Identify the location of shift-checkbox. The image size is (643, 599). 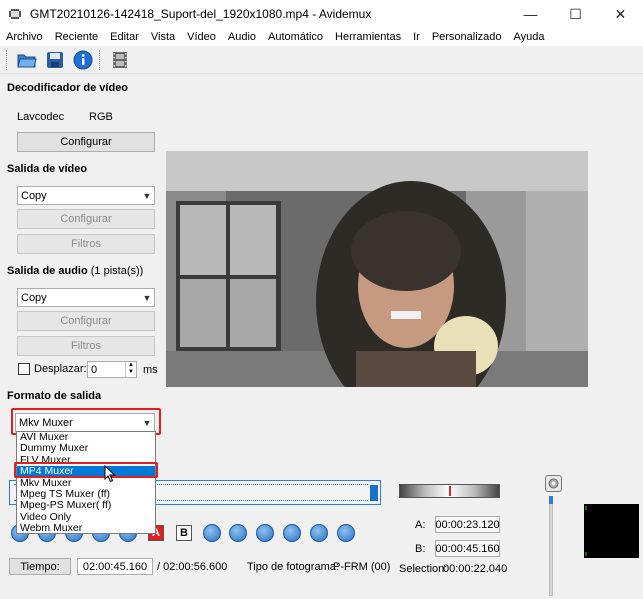
(24, 369).